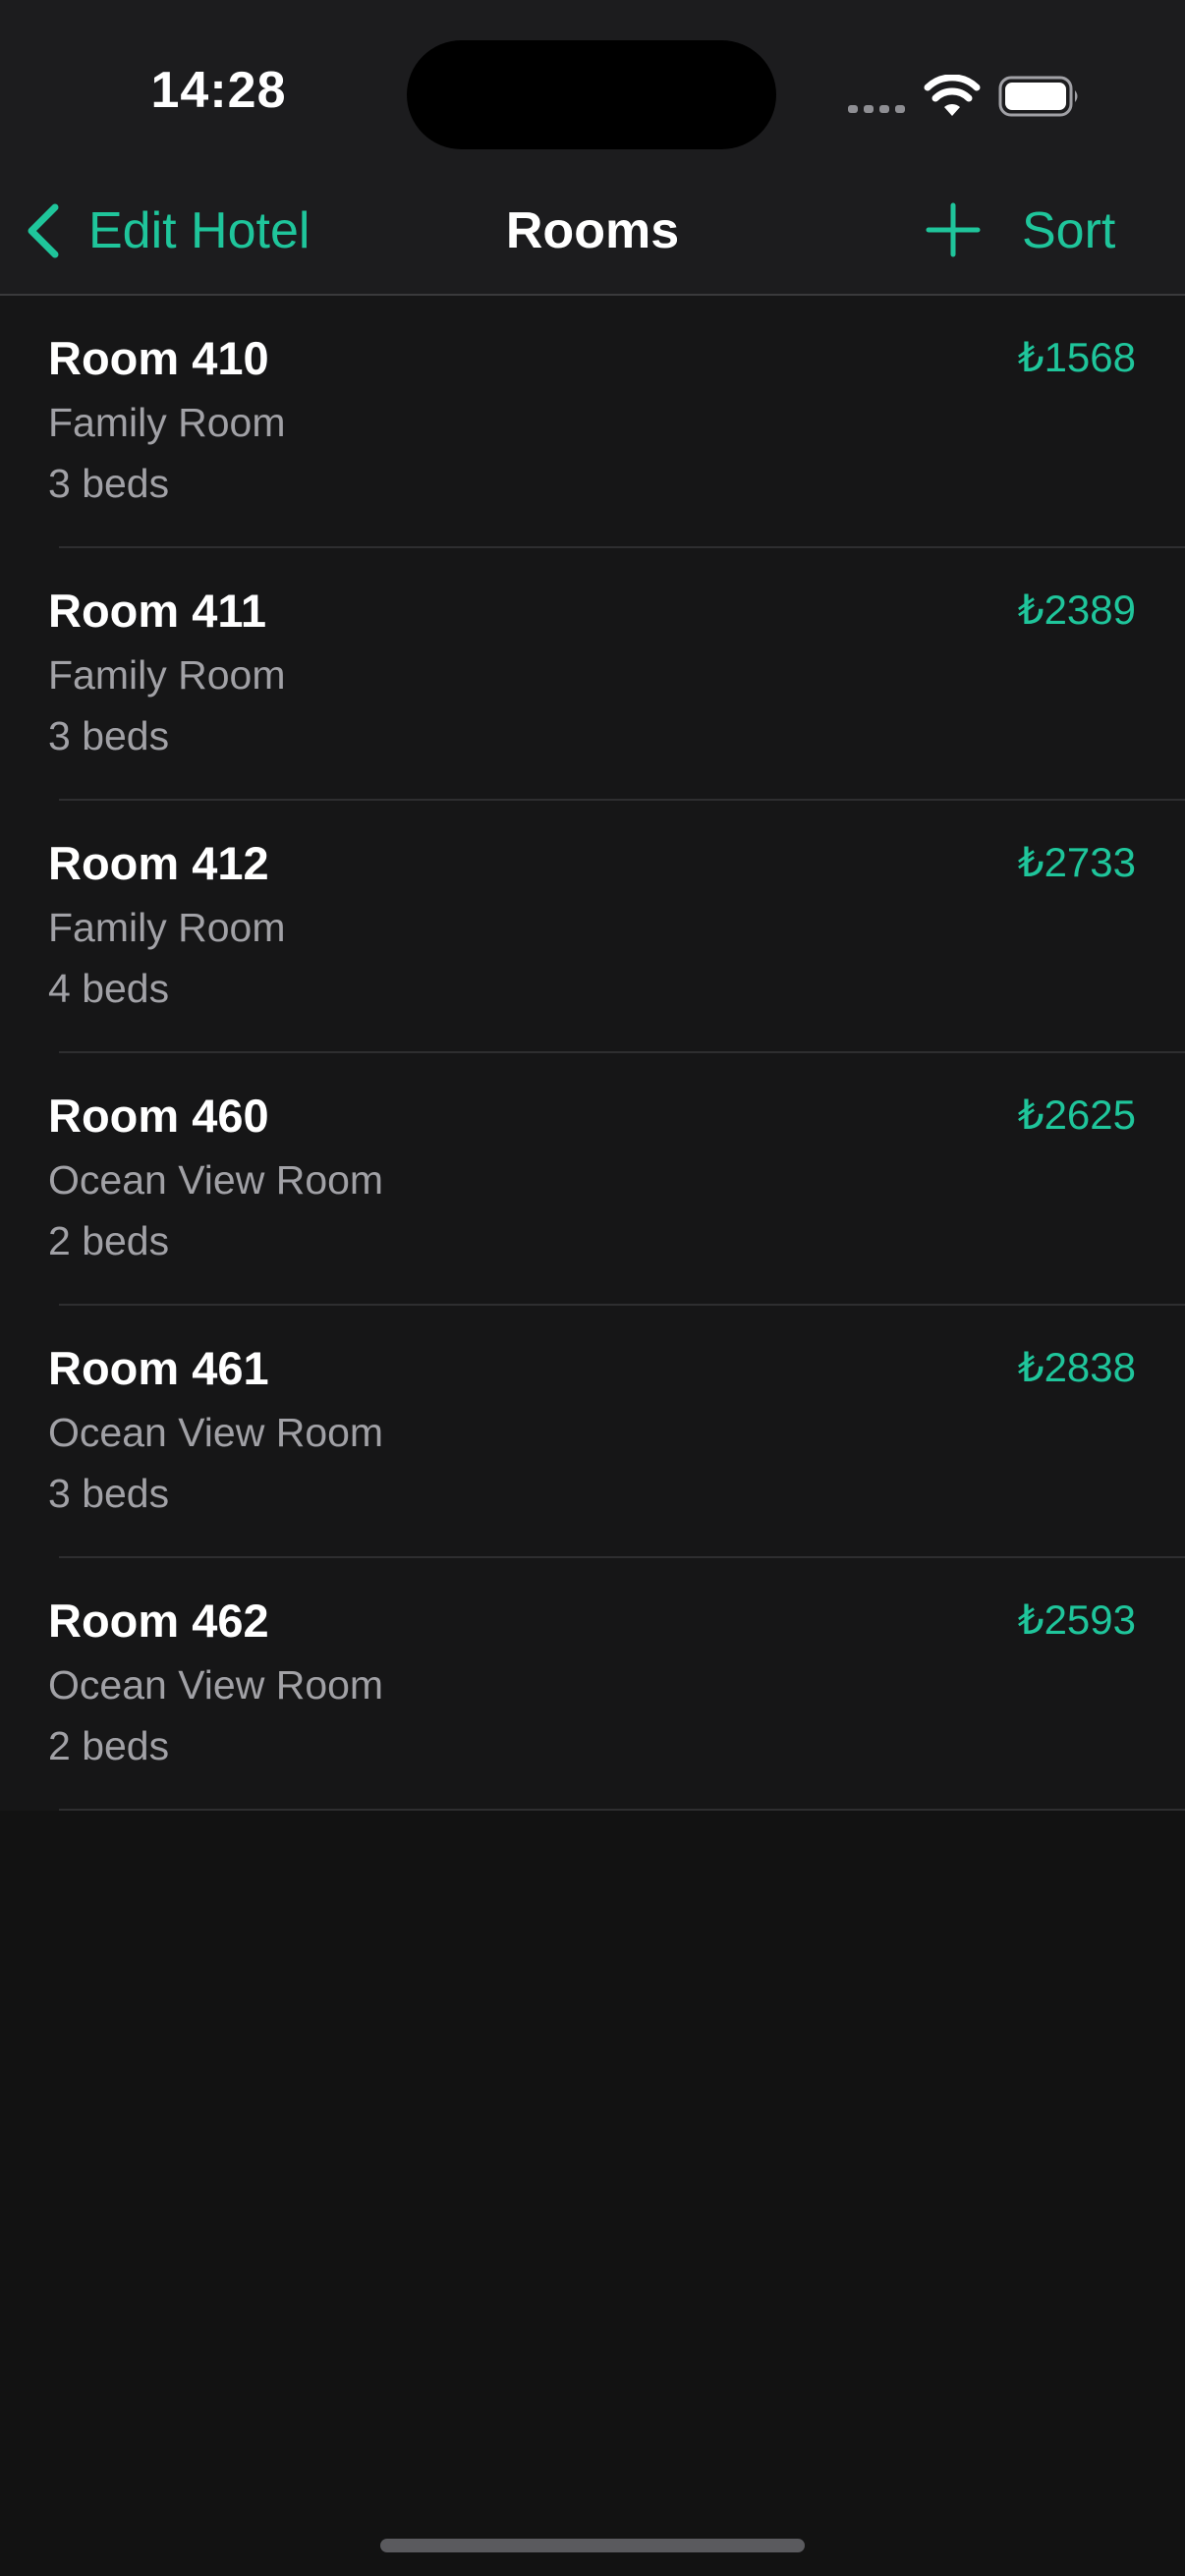 The image size is (1185, 2576). I want to click on room-price: ₺2625, so click(1076, 1115).